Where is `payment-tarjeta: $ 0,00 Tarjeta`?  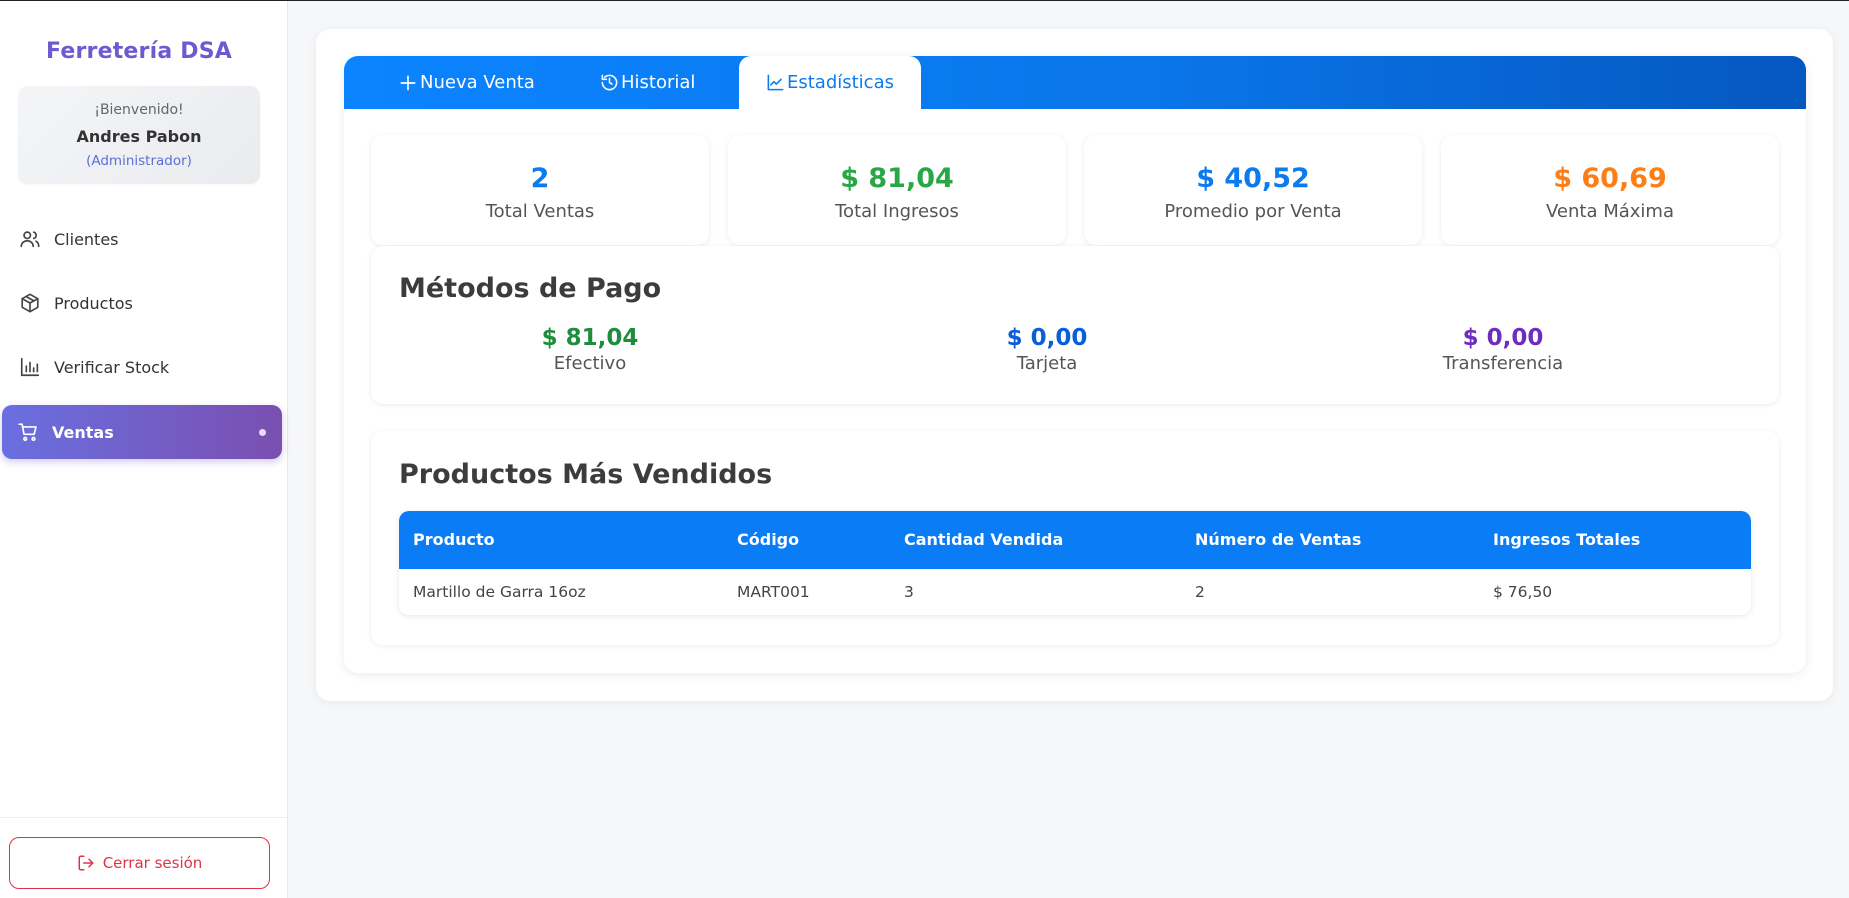
payment-tarjeta: $ 0,00 Tarjeta is located at coordinates (1047, 349).